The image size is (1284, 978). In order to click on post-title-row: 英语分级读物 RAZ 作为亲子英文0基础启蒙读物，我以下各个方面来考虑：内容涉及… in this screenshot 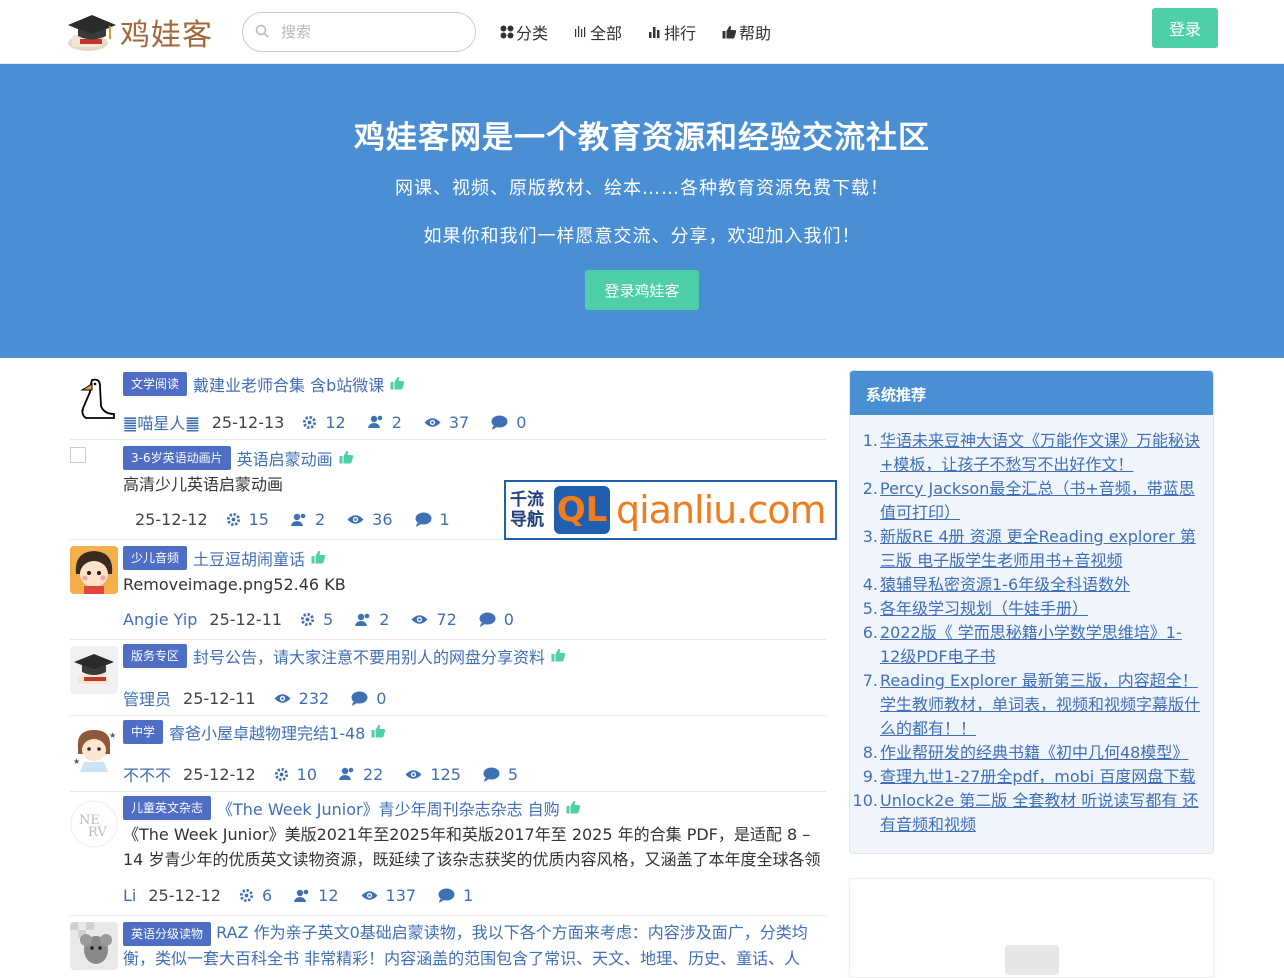, I will do `click(473, 945)`.